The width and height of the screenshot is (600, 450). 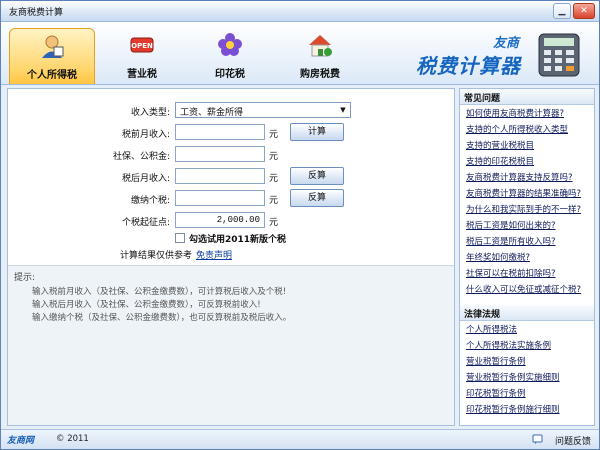 I want to click on insurance-row: 社保、公积金: 元, so click(x=232, y=155).